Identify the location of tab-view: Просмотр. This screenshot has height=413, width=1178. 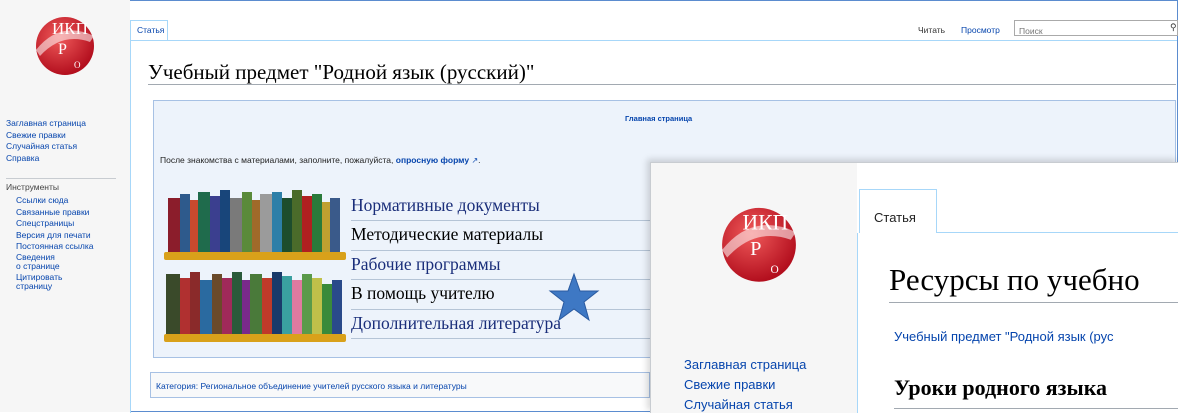
(980, 30).